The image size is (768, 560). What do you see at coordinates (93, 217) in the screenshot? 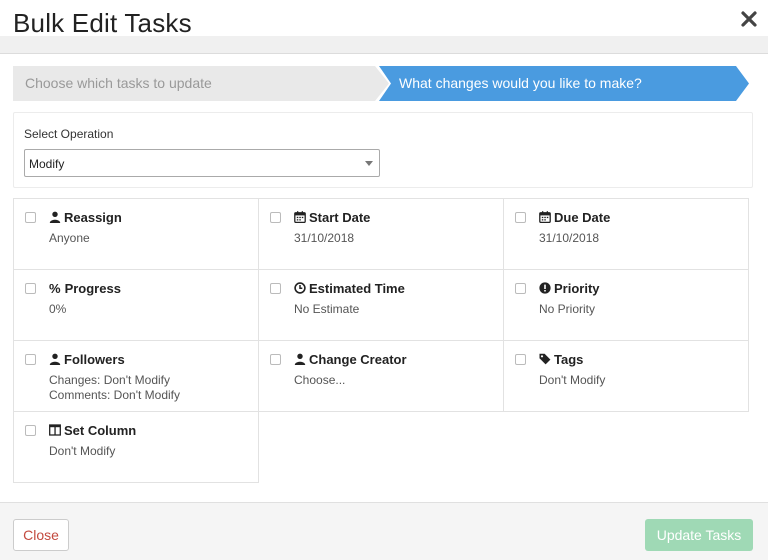
I see `reassign-title-text: Reassign` at bounding box center [93, 217].